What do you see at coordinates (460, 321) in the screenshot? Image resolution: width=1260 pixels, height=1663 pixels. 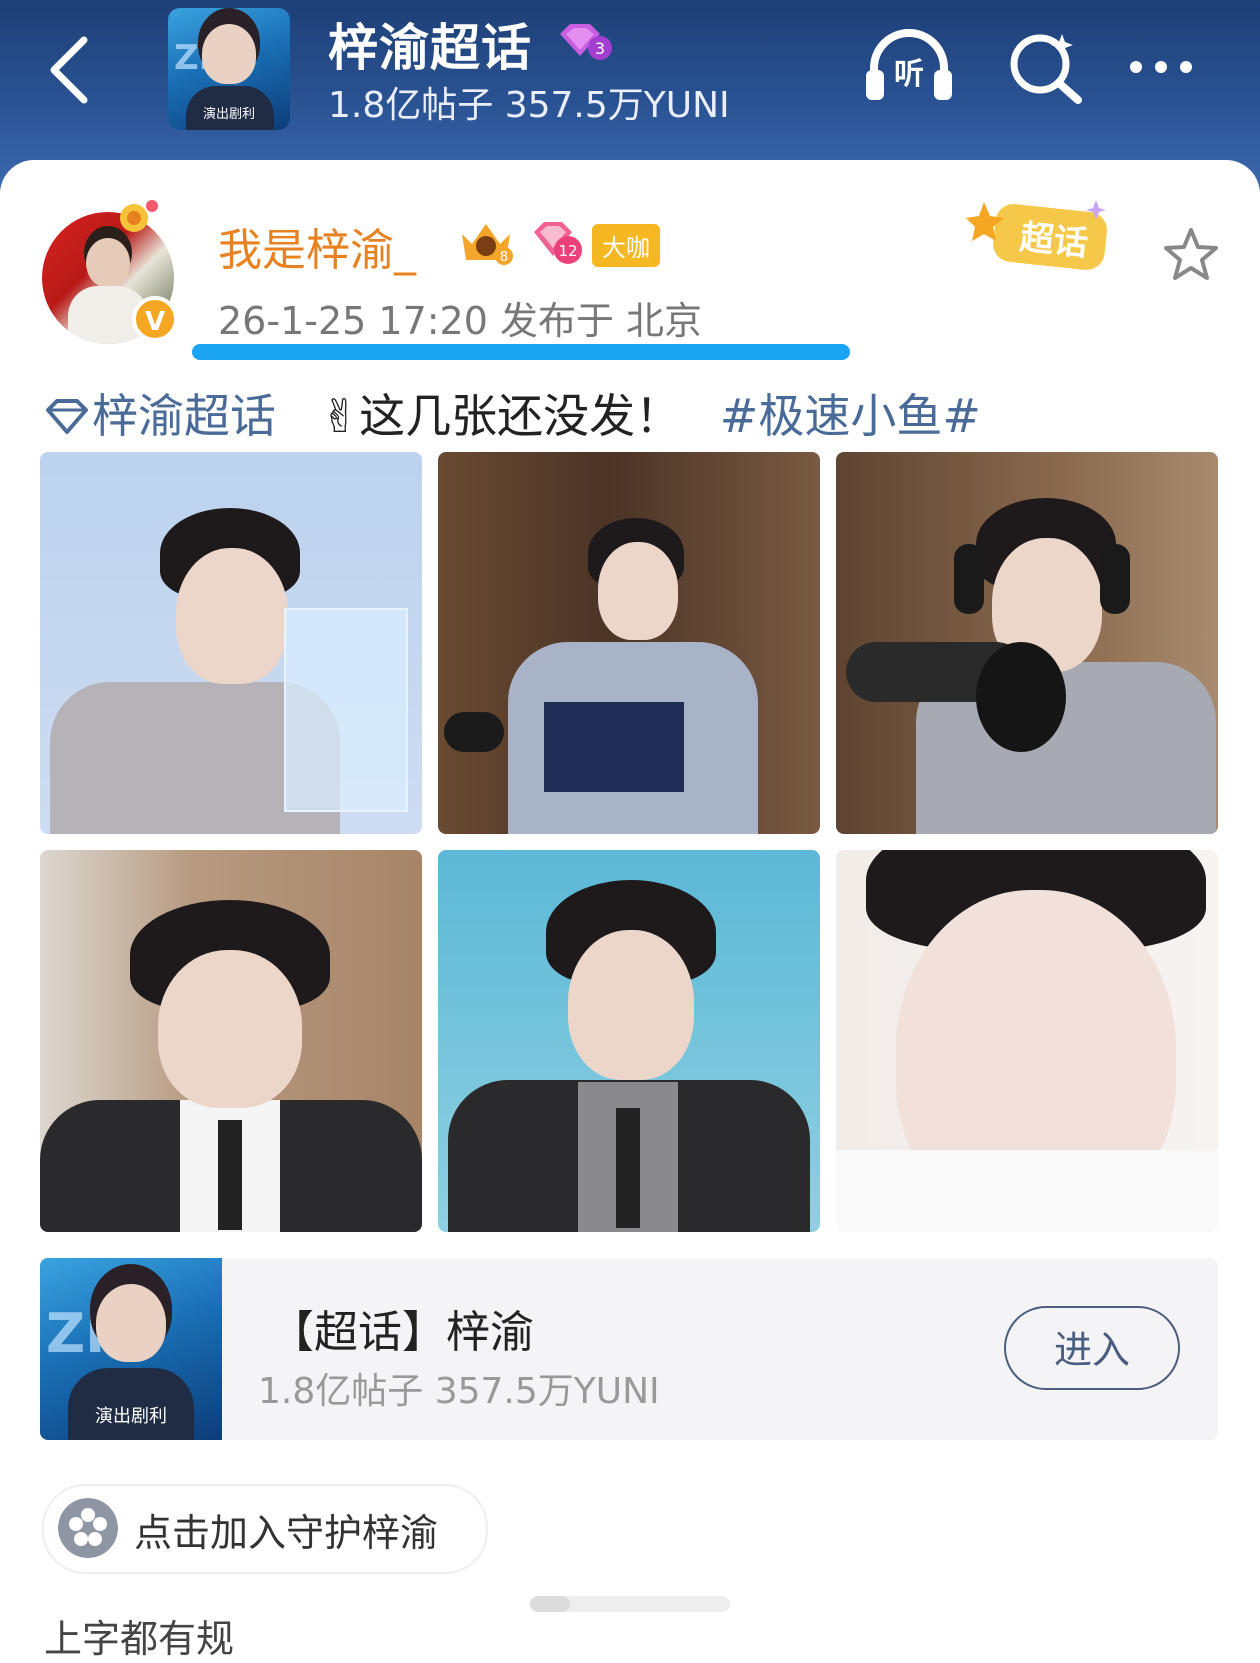 I see `post-meta: 26-1-25 17:20 发布于 北京` at bounding box center [460, 321].